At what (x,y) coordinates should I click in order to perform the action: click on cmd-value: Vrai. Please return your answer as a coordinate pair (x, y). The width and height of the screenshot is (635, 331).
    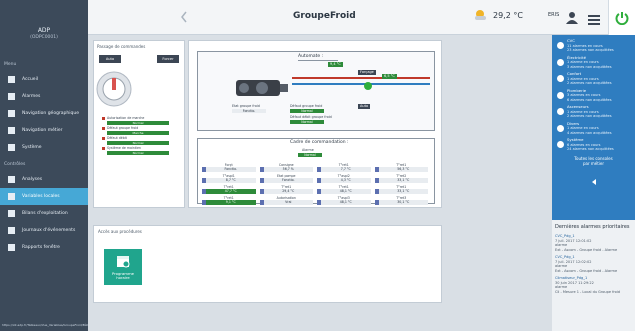
    Looking at the image, I should click on (286, 202).